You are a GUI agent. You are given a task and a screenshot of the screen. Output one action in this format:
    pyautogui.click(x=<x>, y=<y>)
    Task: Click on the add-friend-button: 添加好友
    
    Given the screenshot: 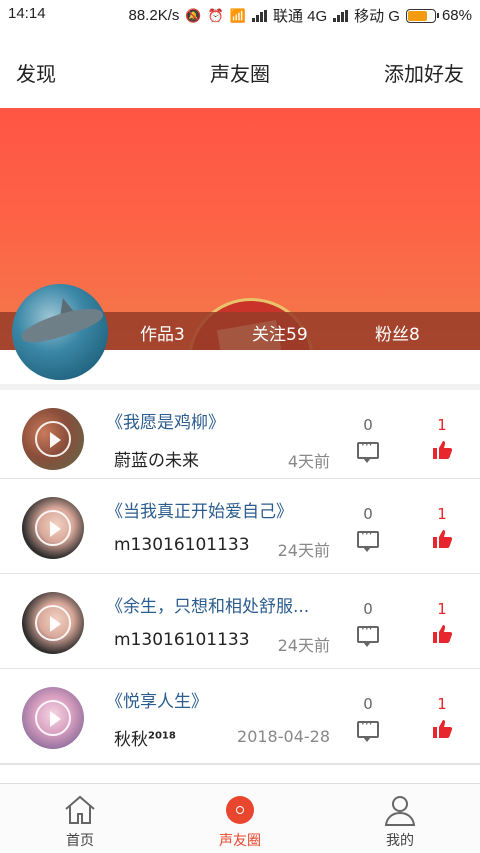 What is the action you would take?
    pyautogui.click(x=424, y=72)
    